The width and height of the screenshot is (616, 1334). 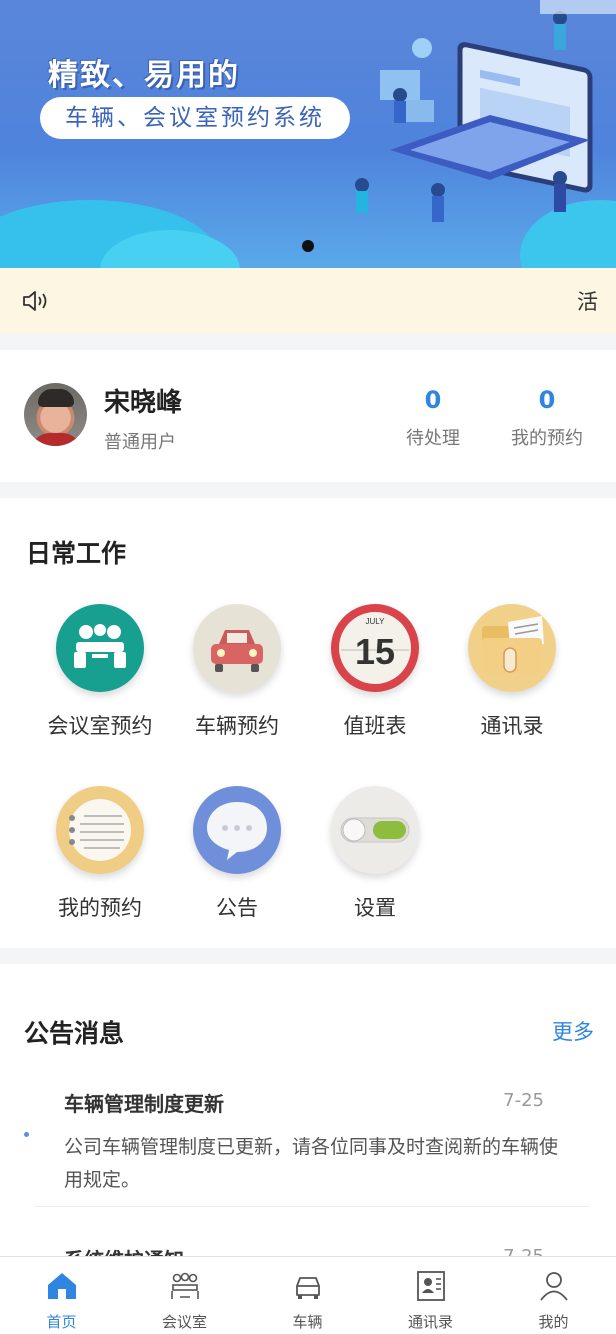 What do you see at coordinates (184, 1322) in the screenshot?
I see `tab-label: 会议室` at bounding box center [184, 1322].